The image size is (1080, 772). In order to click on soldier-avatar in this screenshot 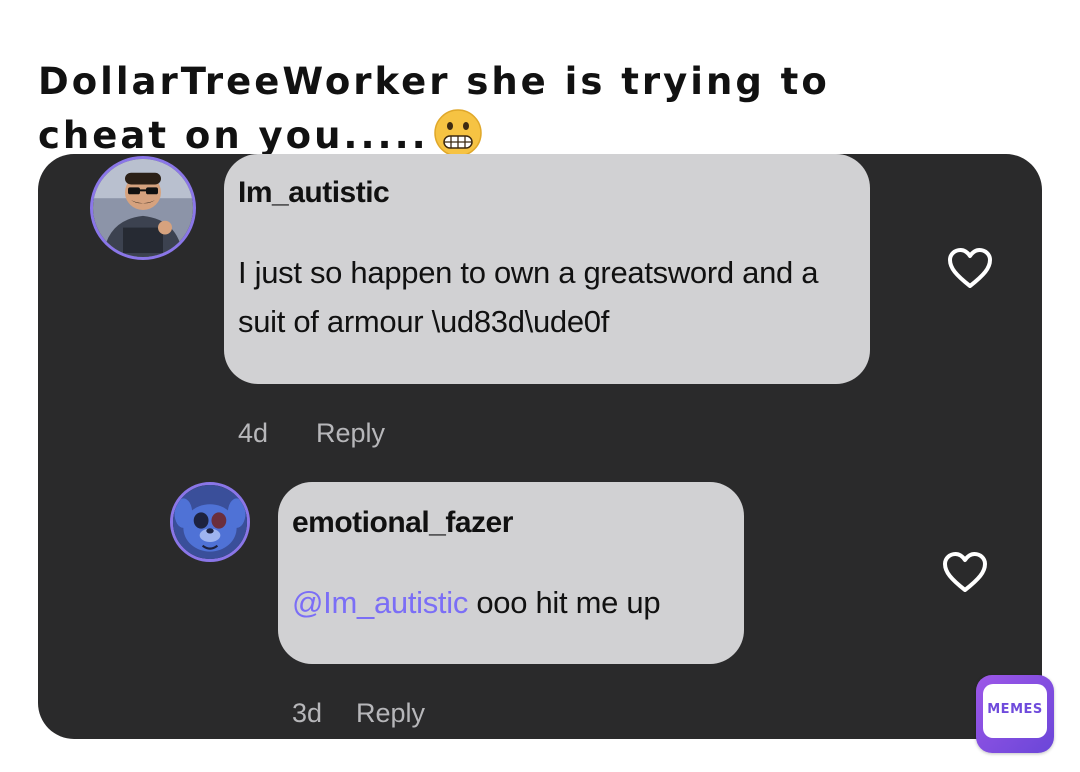, I will do `click(143, 208)`.